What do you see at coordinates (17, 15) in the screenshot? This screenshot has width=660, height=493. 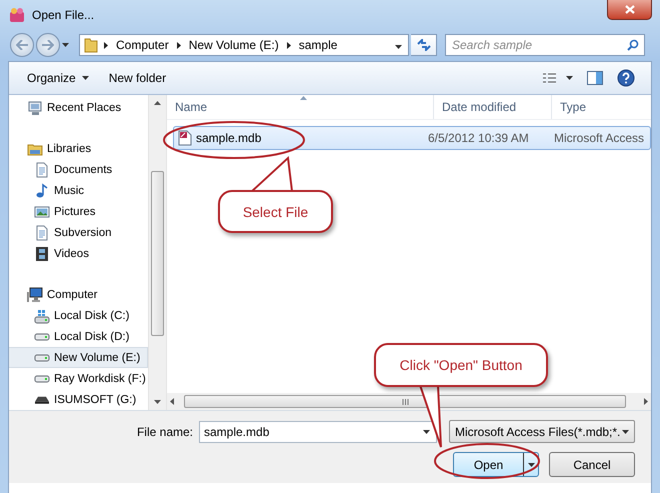 I see `app-icon` at bounding box center [17, 15].